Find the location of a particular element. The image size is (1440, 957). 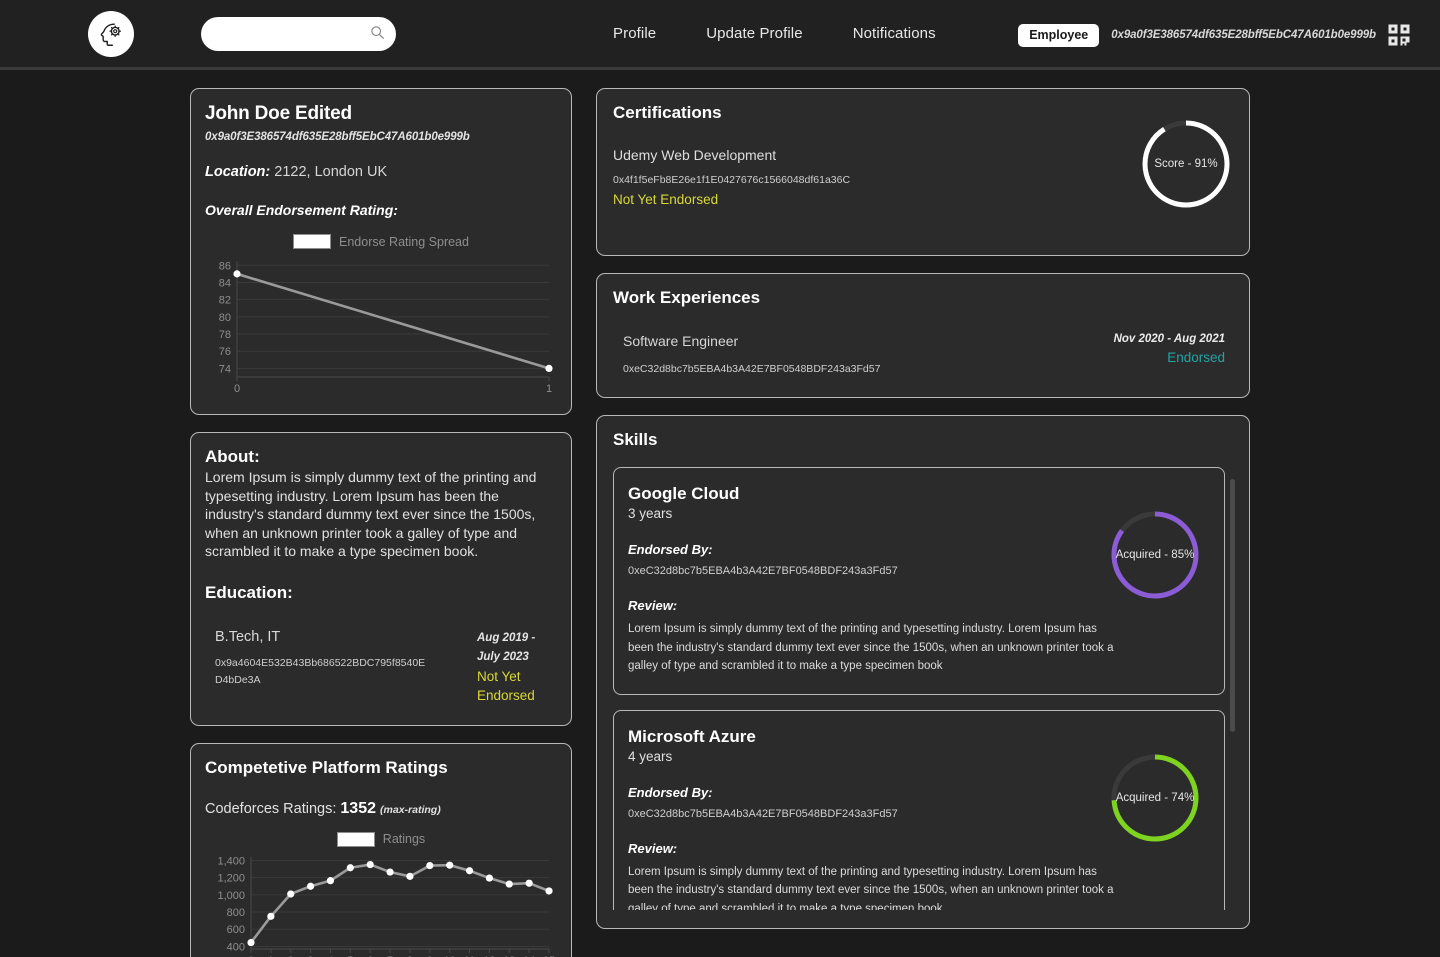

education-heading: Education: is located at coordinates (249, 592).